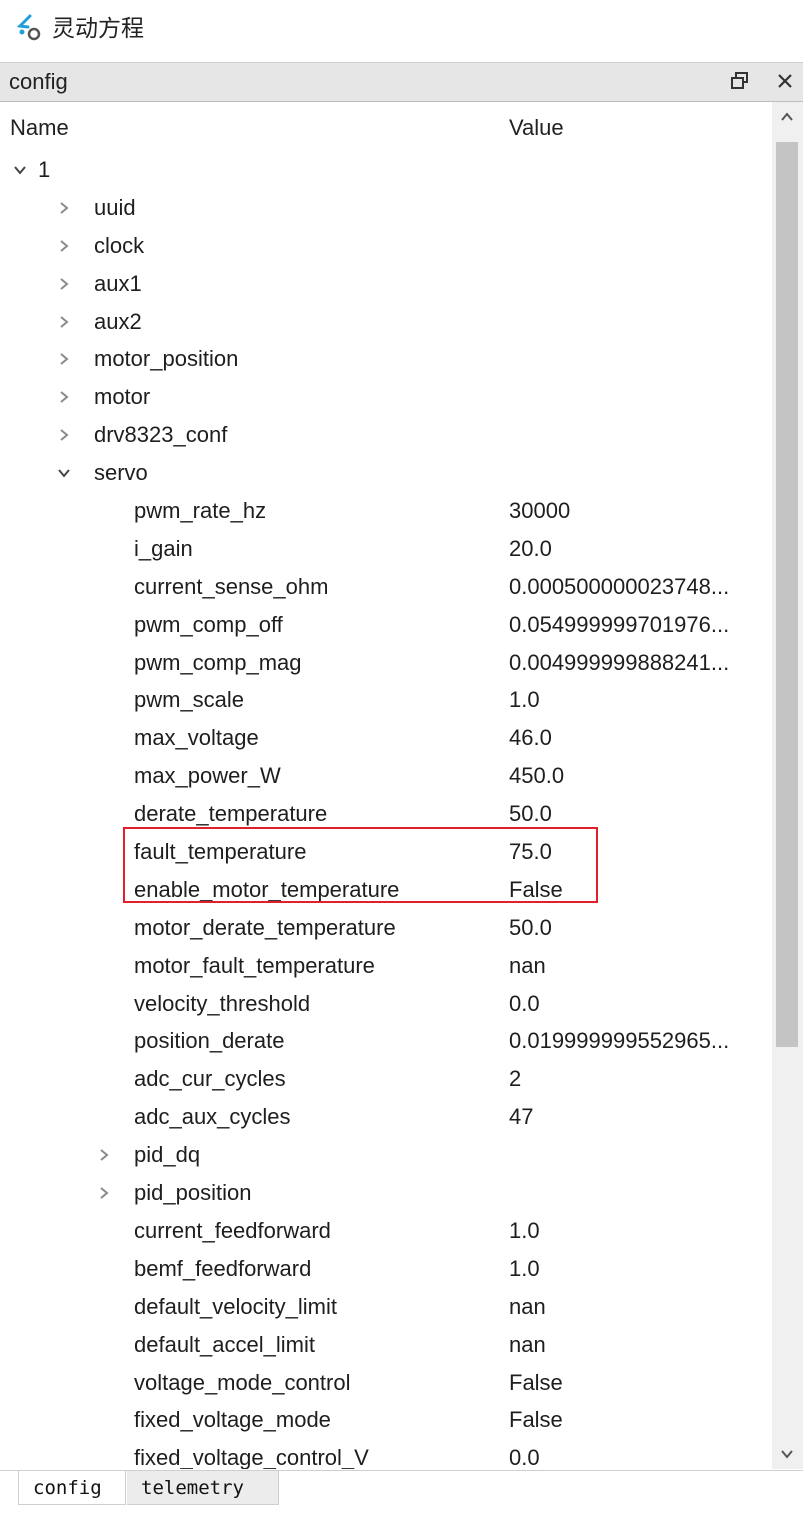 This screenshot has height=1534, width=803. I want to click on tree-row: adc_aux_cycles 47, so click(385, 1119).